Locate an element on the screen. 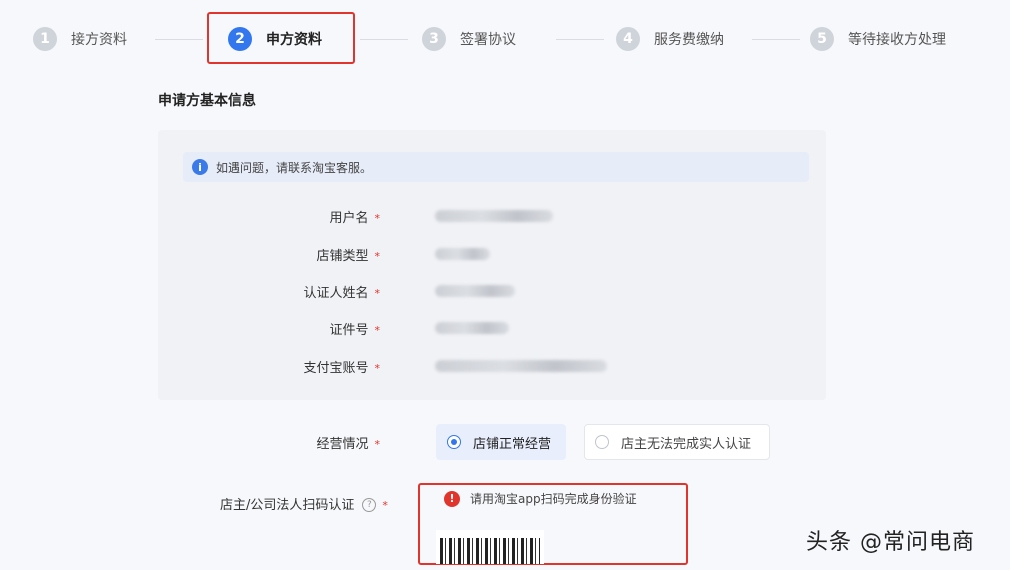  field-row-username: 用户名 * is located at coordinates (505, 216).